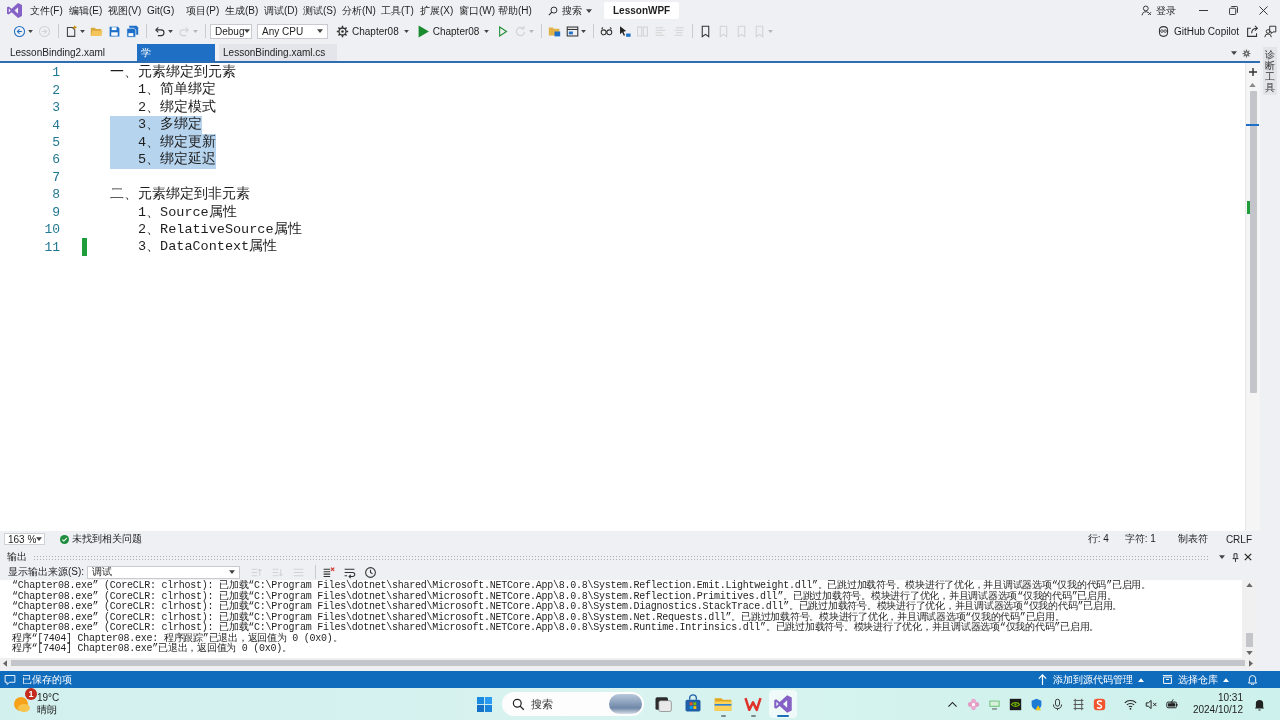  I want to click on temperature-label: 19°C, so click(48, 698).